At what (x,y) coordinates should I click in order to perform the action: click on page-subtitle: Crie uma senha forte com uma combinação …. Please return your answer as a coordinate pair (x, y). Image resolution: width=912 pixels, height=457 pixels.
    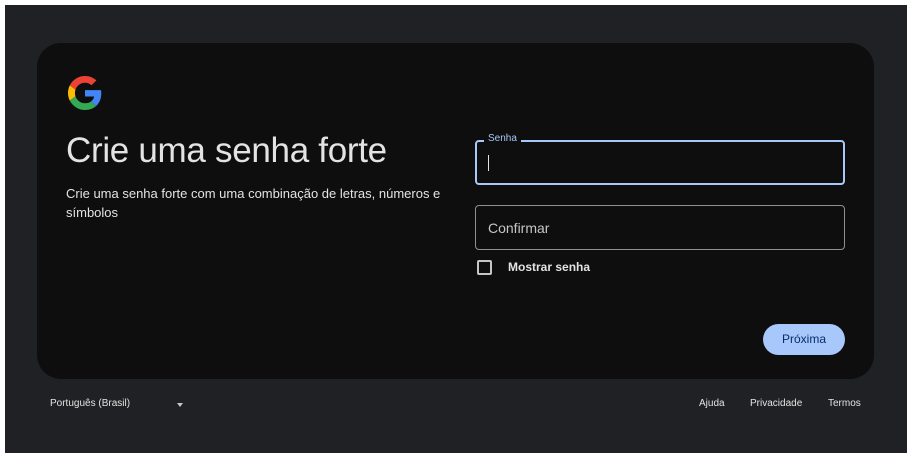
    Looking at the image, I should click on (253, 203).